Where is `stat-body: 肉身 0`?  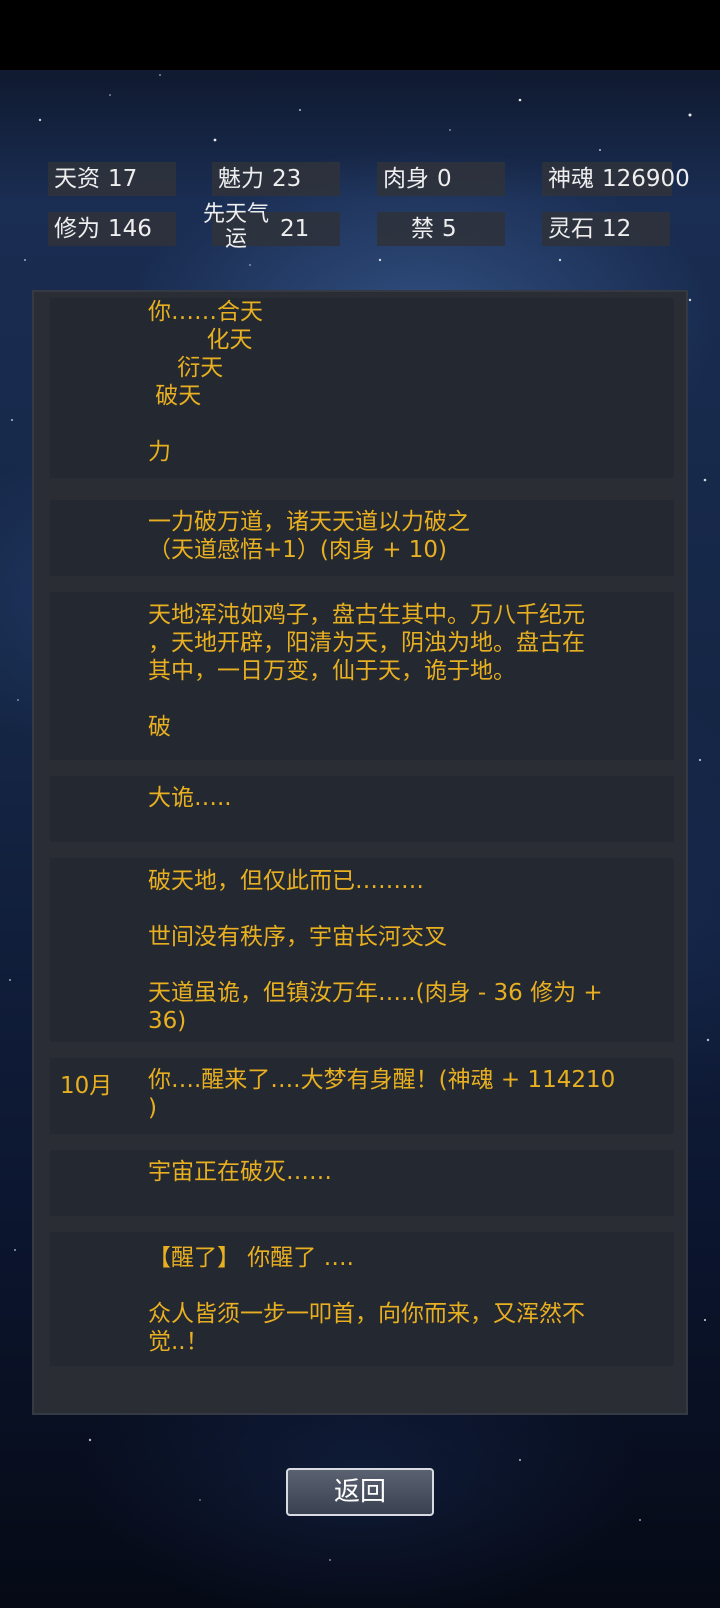
stat-body: 肉身 0 is located at coordinates (441, 179).